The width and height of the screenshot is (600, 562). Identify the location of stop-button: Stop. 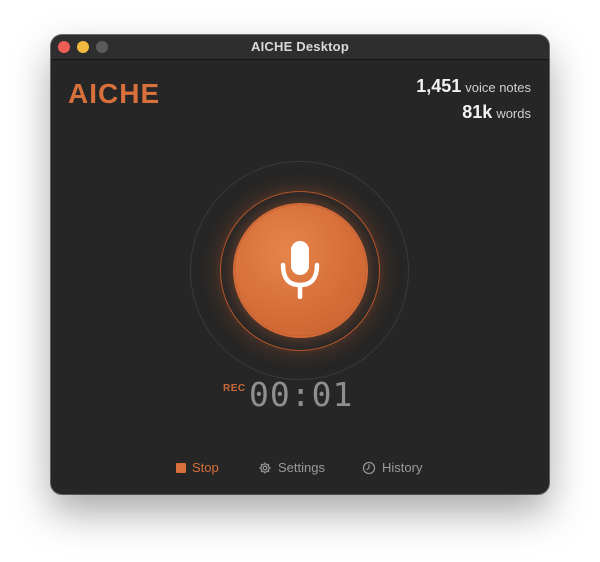
(197, 467).